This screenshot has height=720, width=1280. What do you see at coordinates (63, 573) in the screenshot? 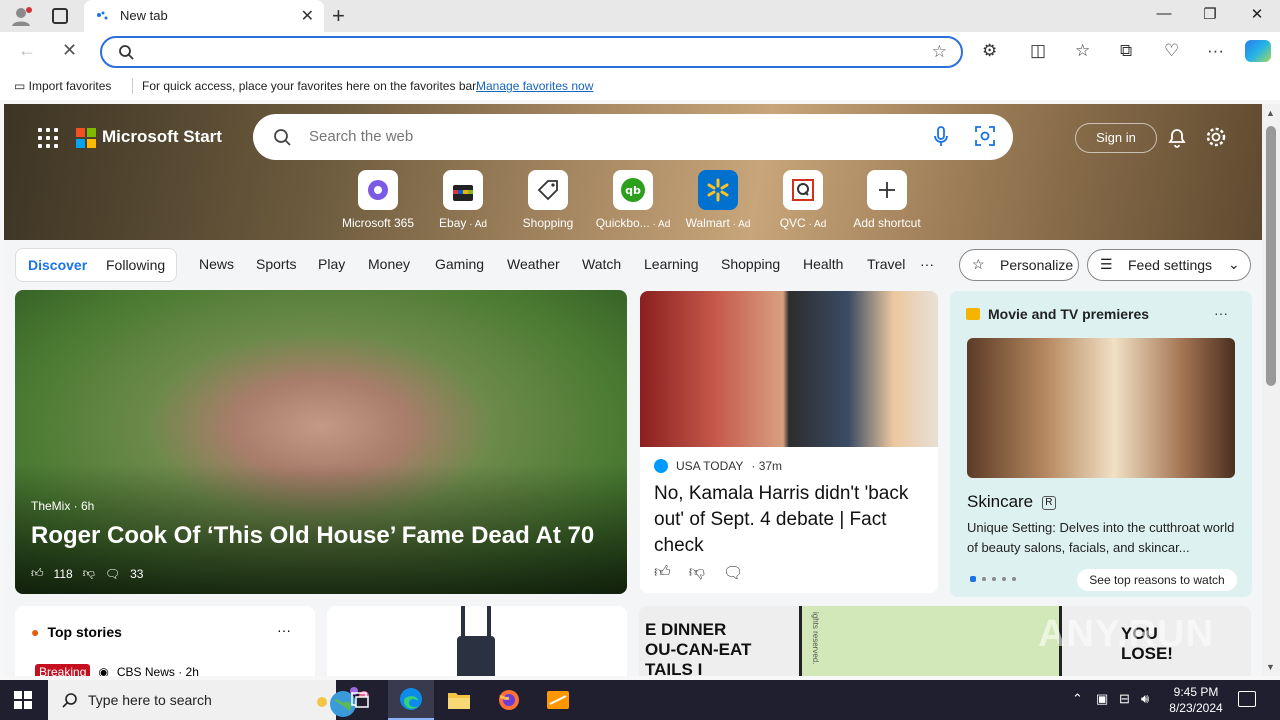
I see `like-count: 118` at bounding box center [63, 573].